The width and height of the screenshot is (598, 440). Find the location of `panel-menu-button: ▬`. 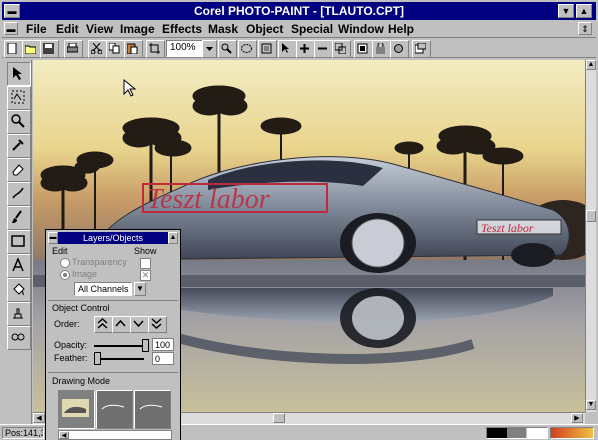

panel-menu-button: ▬ is located at coordinates (53, 238).